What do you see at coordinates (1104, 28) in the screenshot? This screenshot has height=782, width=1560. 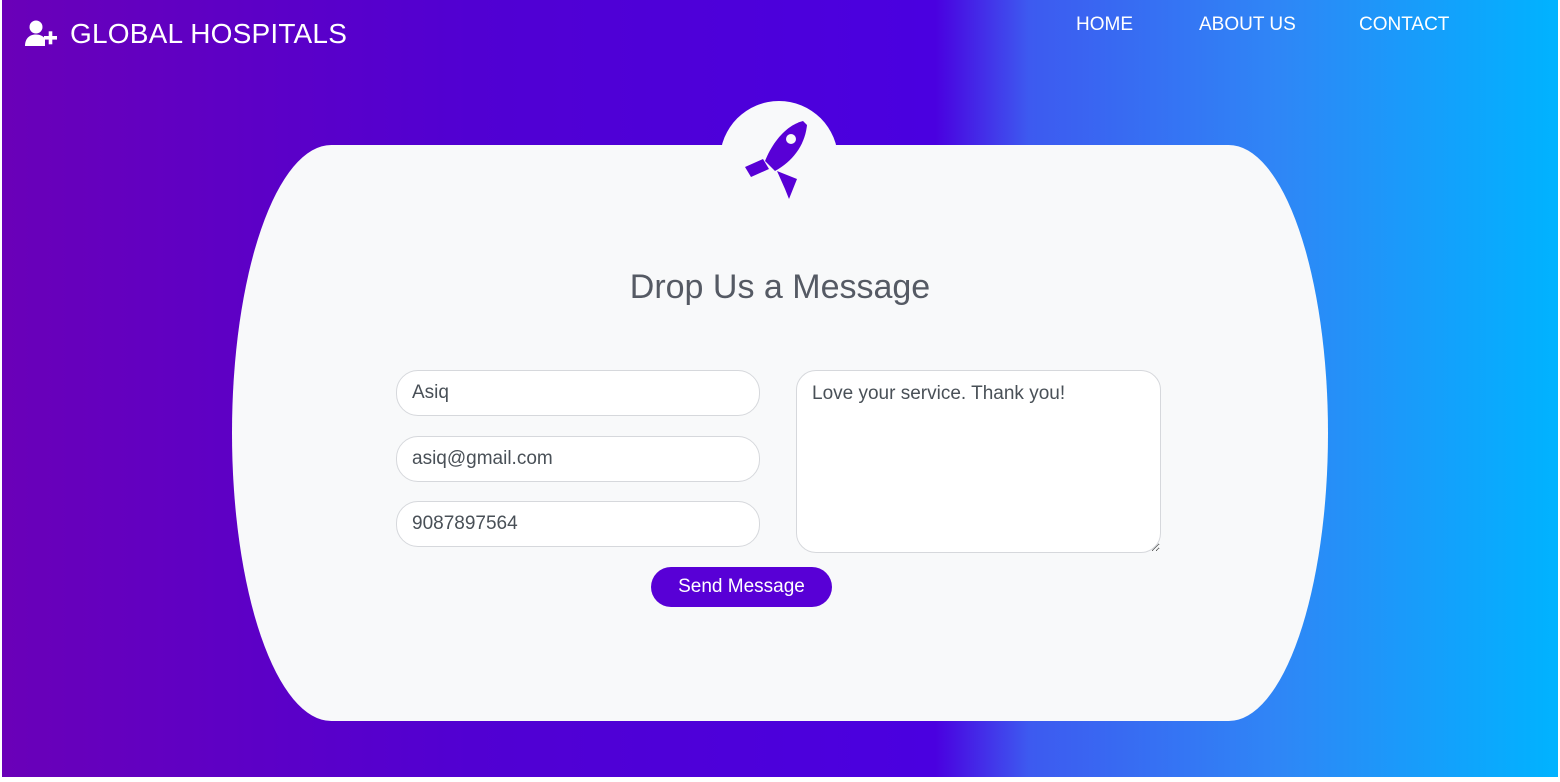 I see `nav-home: HOME` at bounding box center [1104, 28].